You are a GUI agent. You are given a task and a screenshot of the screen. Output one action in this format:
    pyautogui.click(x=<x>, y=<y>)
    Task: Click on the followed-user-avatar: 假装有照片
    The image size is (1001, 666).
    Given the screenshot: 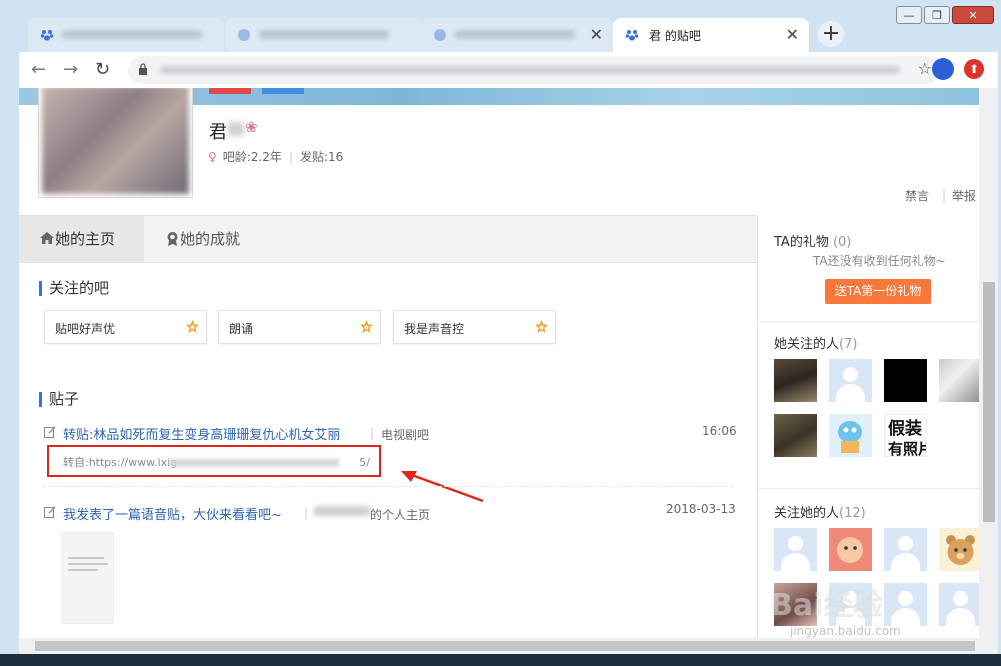 What is the action you would take?
    pyautogui.click(x=905, y=435)
    